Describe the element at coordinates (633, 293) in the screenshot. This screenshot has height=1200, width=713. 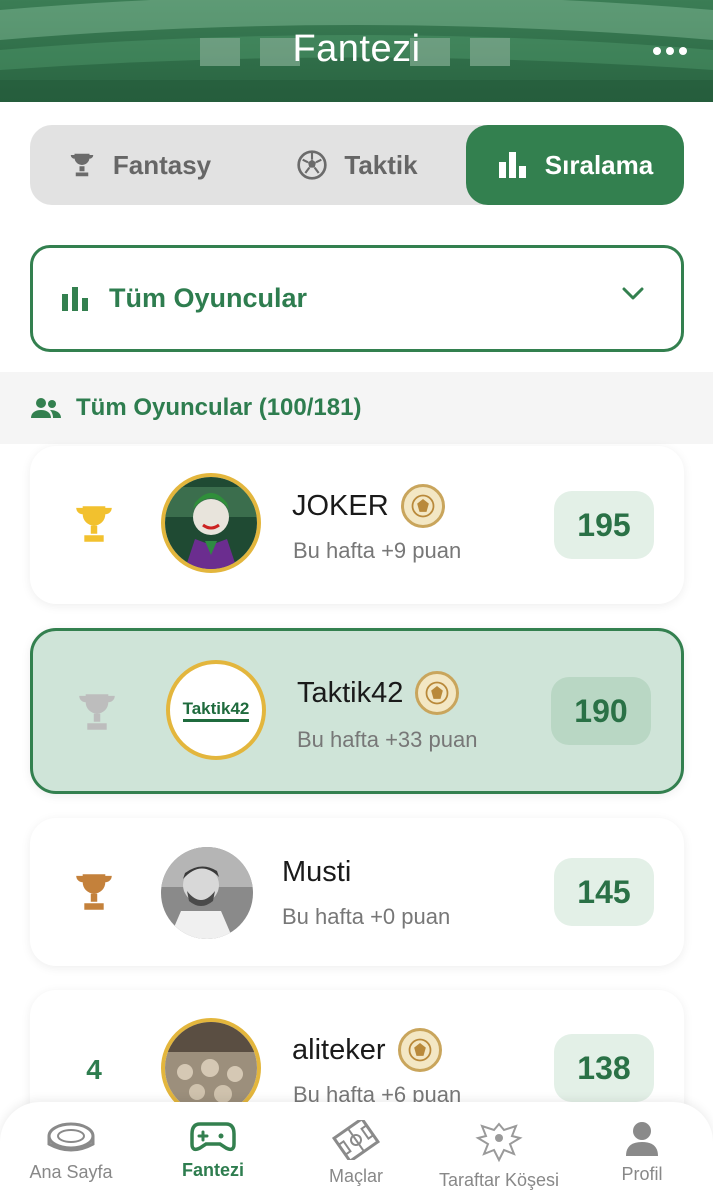
I see `chevron-down-icon` at that location.